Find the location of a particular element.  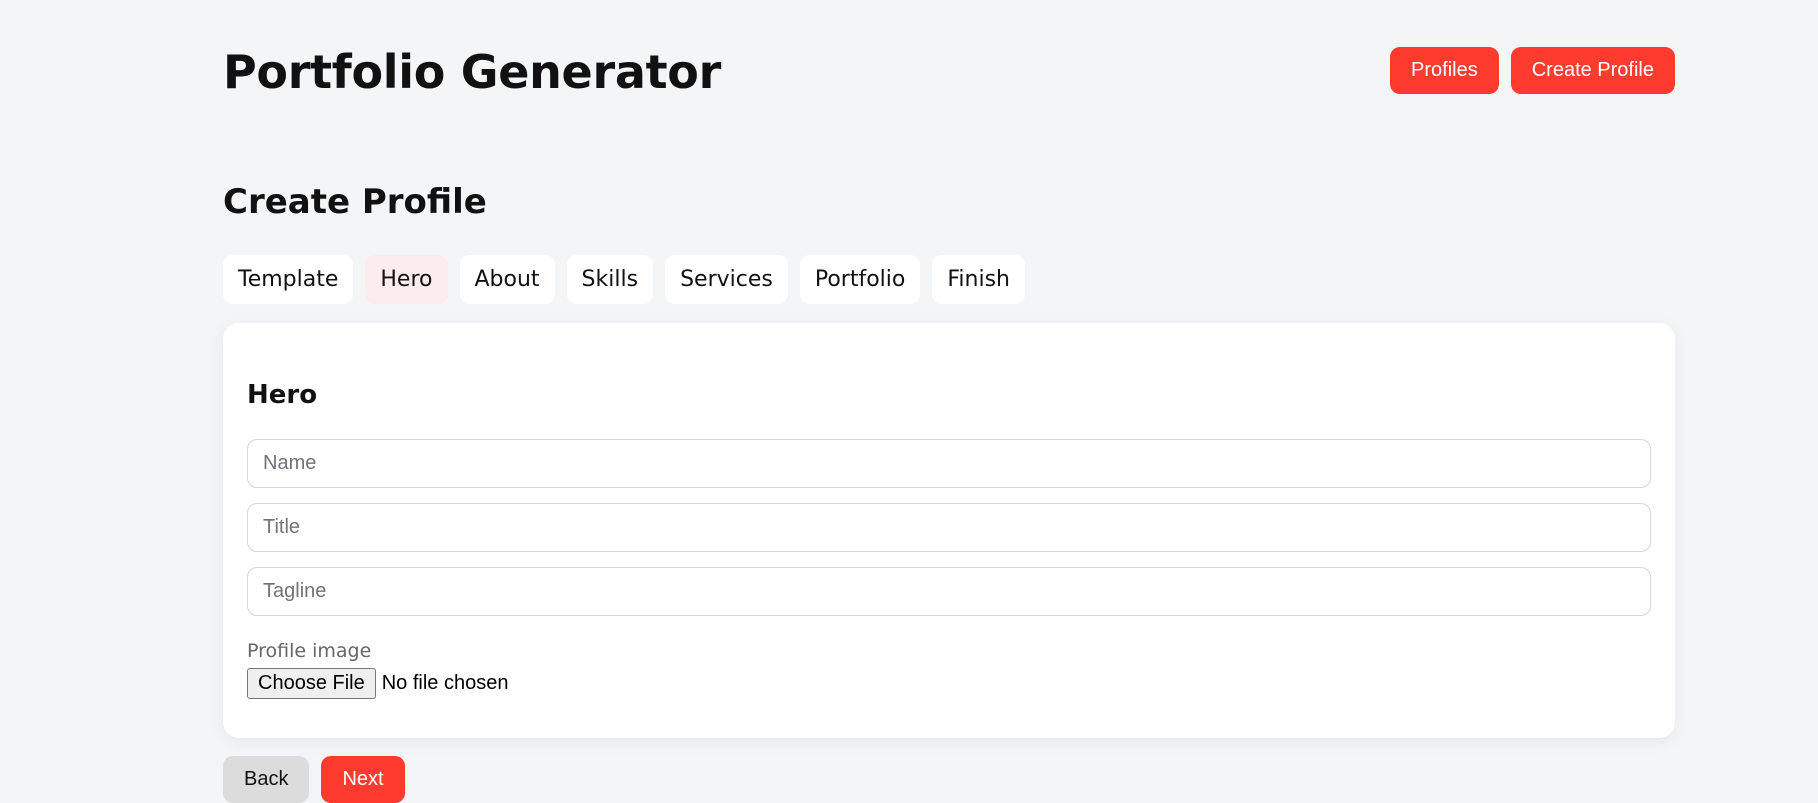

create-profile-button: Create Profile is located at coordinates (1592, 70).